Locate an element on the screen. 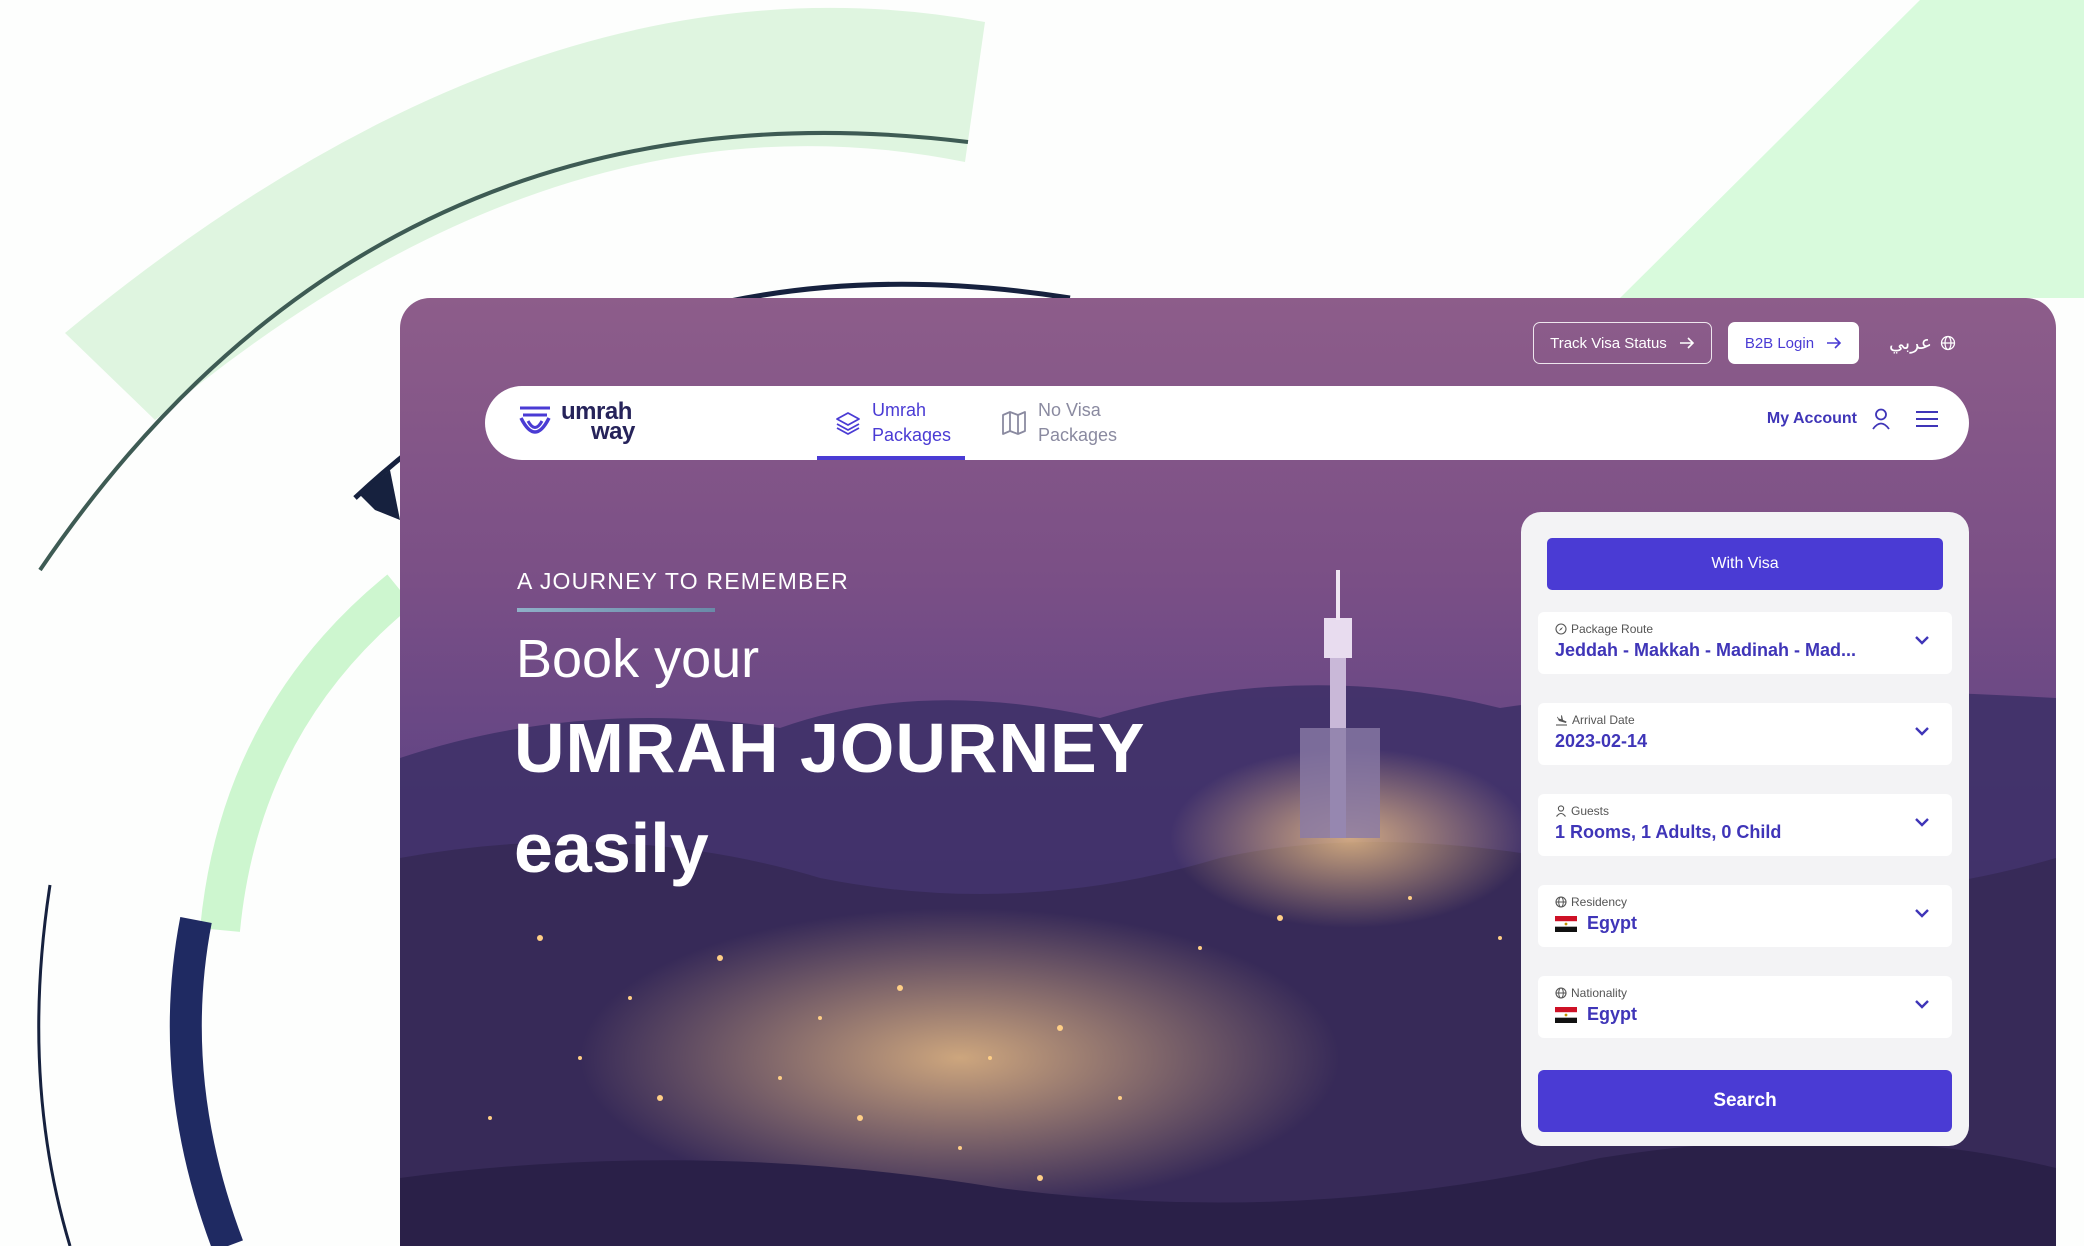  compass-icon is located at coordinates (1561, 629).